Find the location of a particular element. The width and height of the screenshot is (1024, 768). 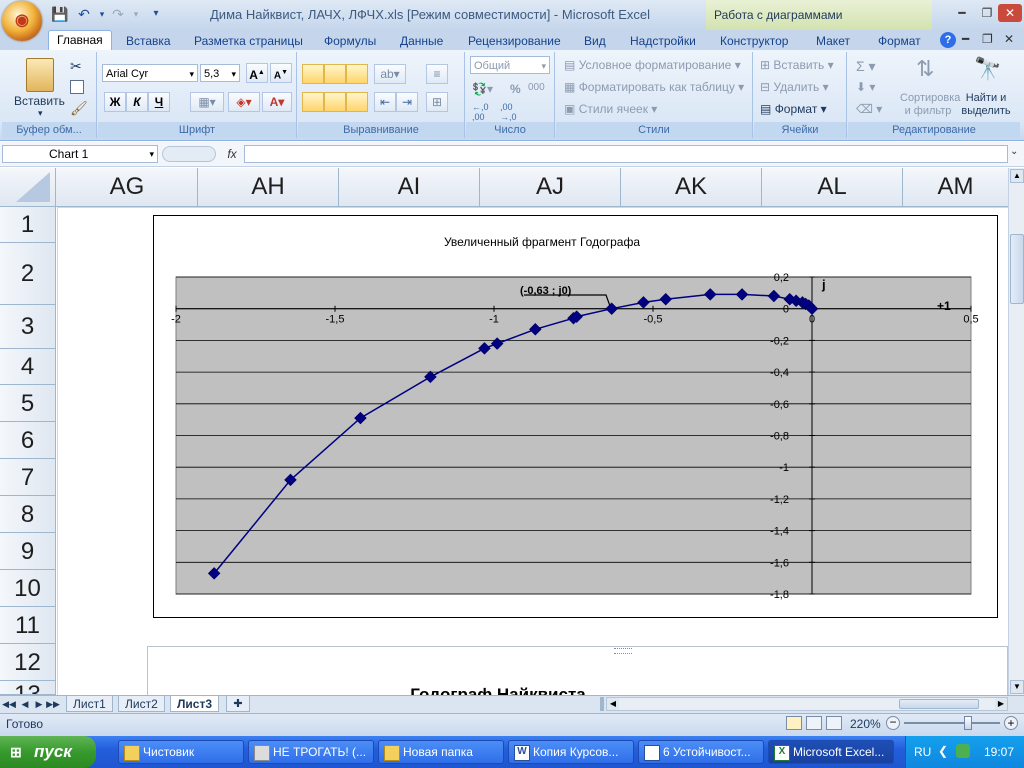

font-color-button: A▾ is located at coordinates (277, 102).